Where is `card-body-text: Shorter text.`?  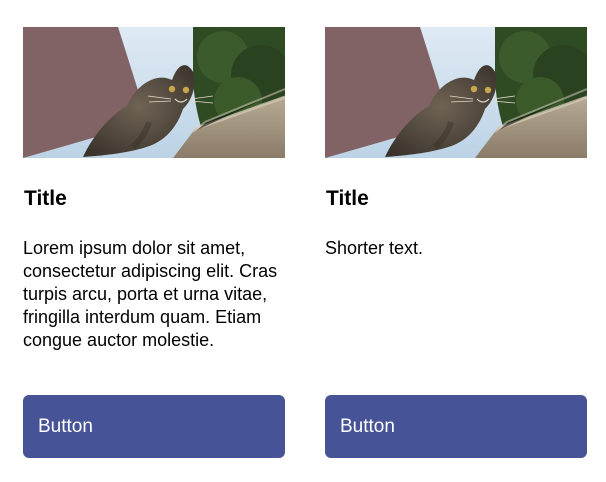
card-body-text: Shorter text. is located at coordinates (374, 248).